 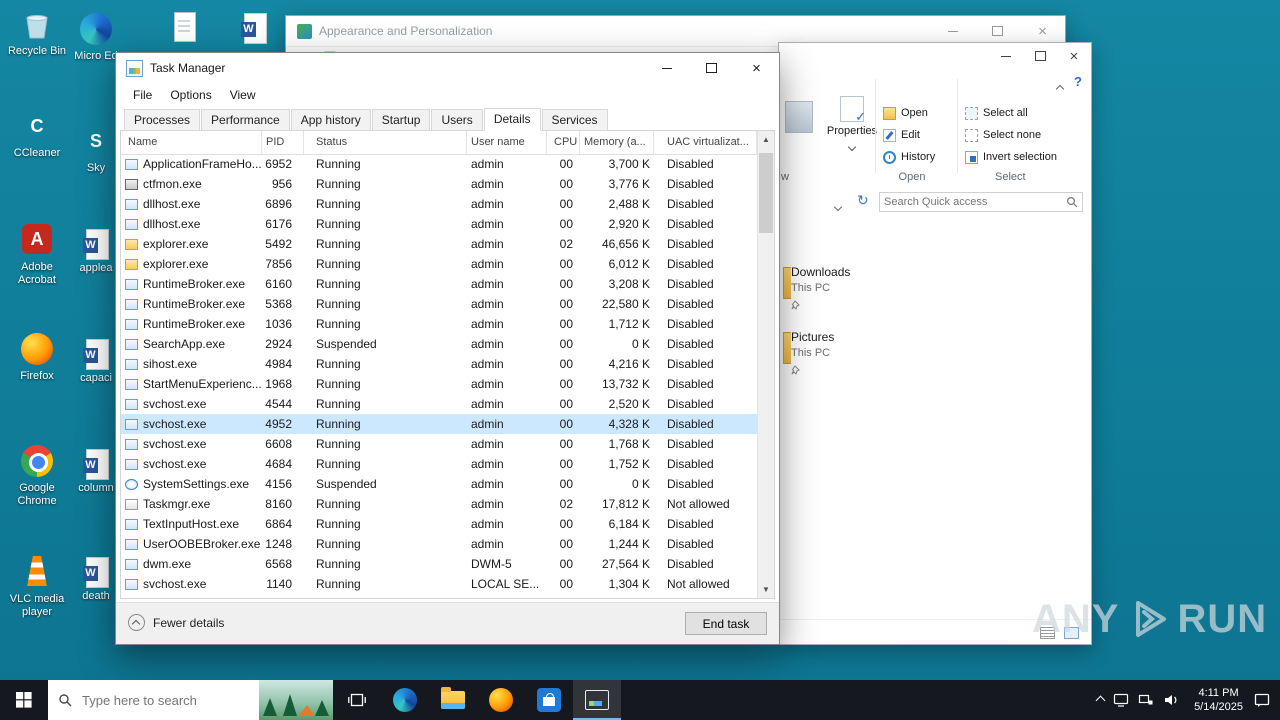 I want to click on taskbar-clock: 4:11 PM 5/14/2025, so click(x=1218, y=700).